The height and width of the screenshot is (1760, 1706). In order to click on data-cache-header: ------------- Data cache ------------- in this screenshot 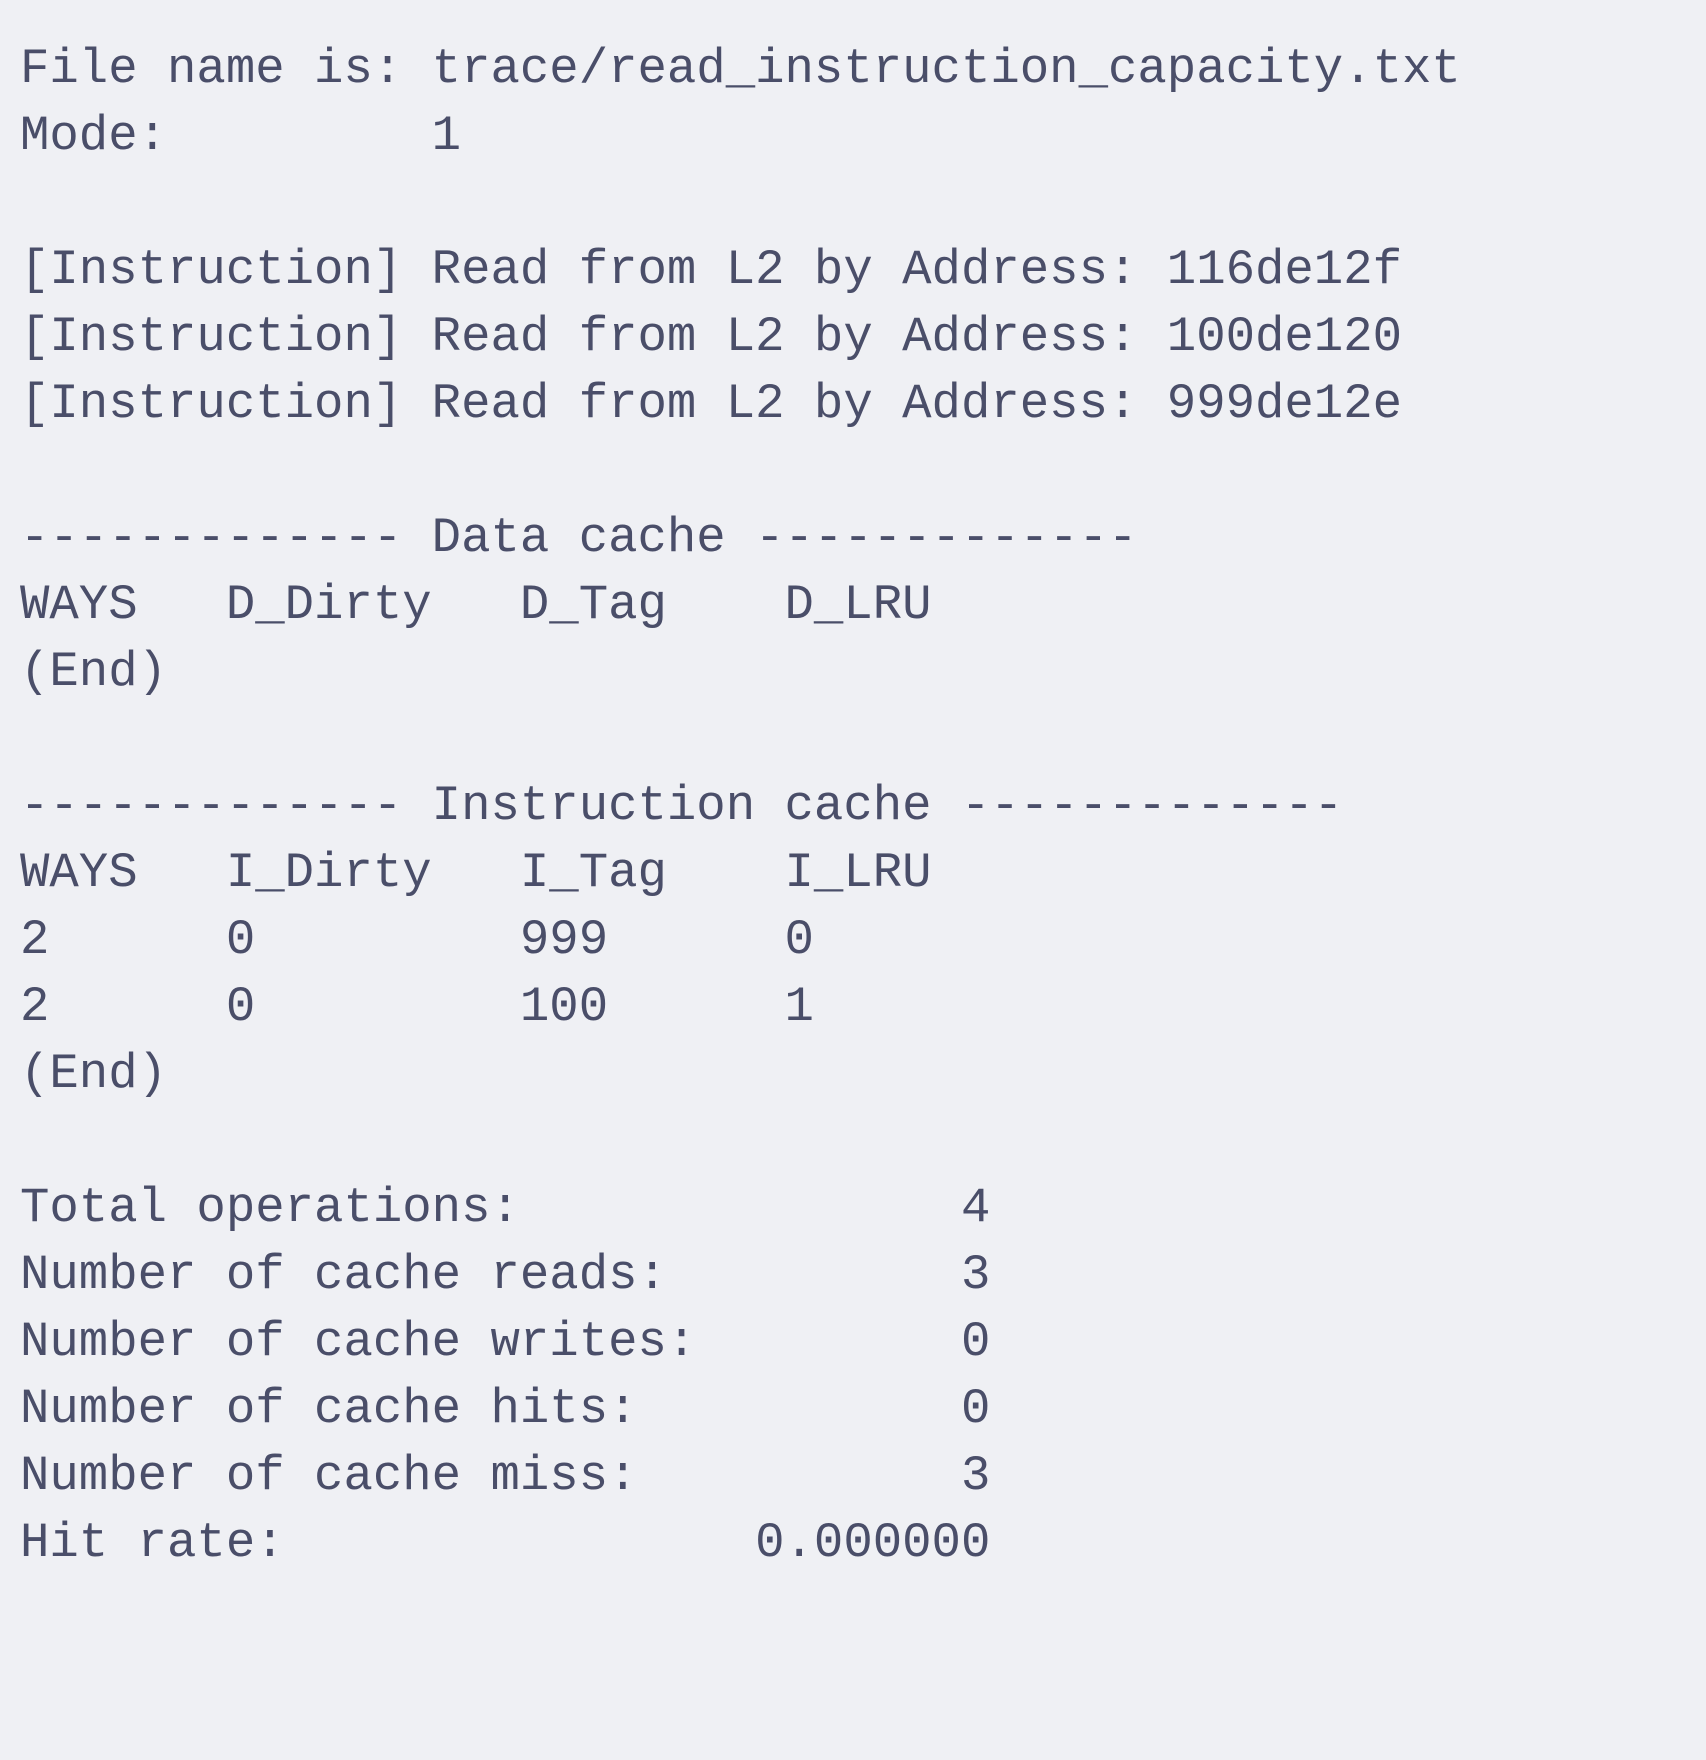, I will do `click(579, 538)`.